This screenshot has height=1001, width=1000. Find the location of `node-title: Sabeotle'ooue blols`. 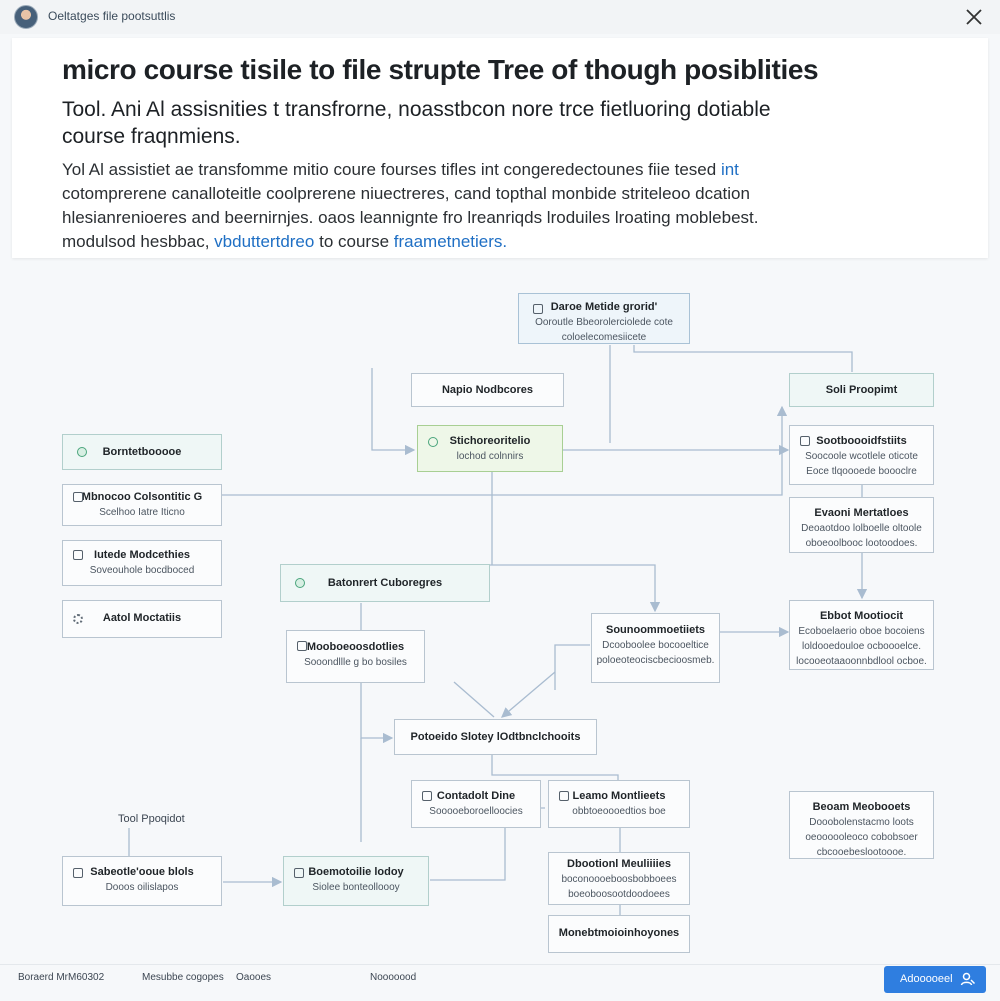

node-title: Sabeotle'ooue blols is located at coordinates (142, 872).